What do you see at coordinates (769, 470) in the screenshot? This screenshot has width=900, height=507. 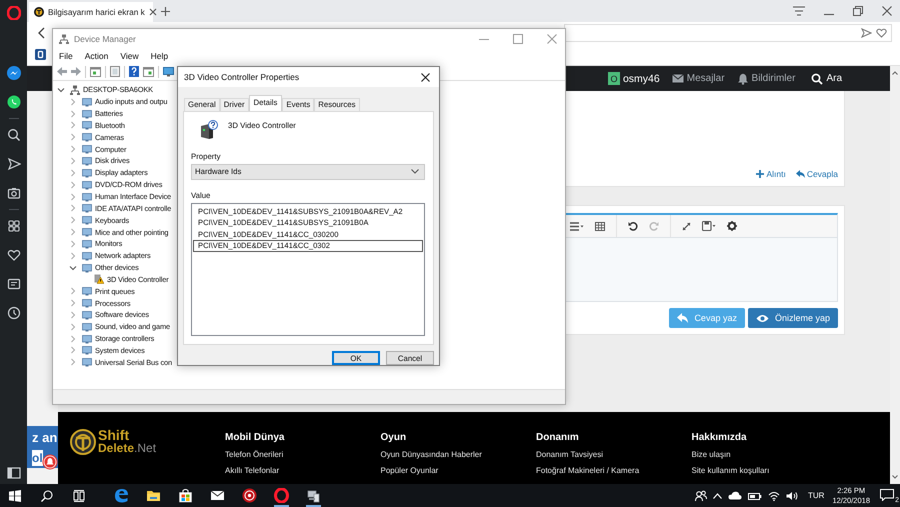 I see `footer-link: Site kullanım koşulları` at bounding box center [769, 470].